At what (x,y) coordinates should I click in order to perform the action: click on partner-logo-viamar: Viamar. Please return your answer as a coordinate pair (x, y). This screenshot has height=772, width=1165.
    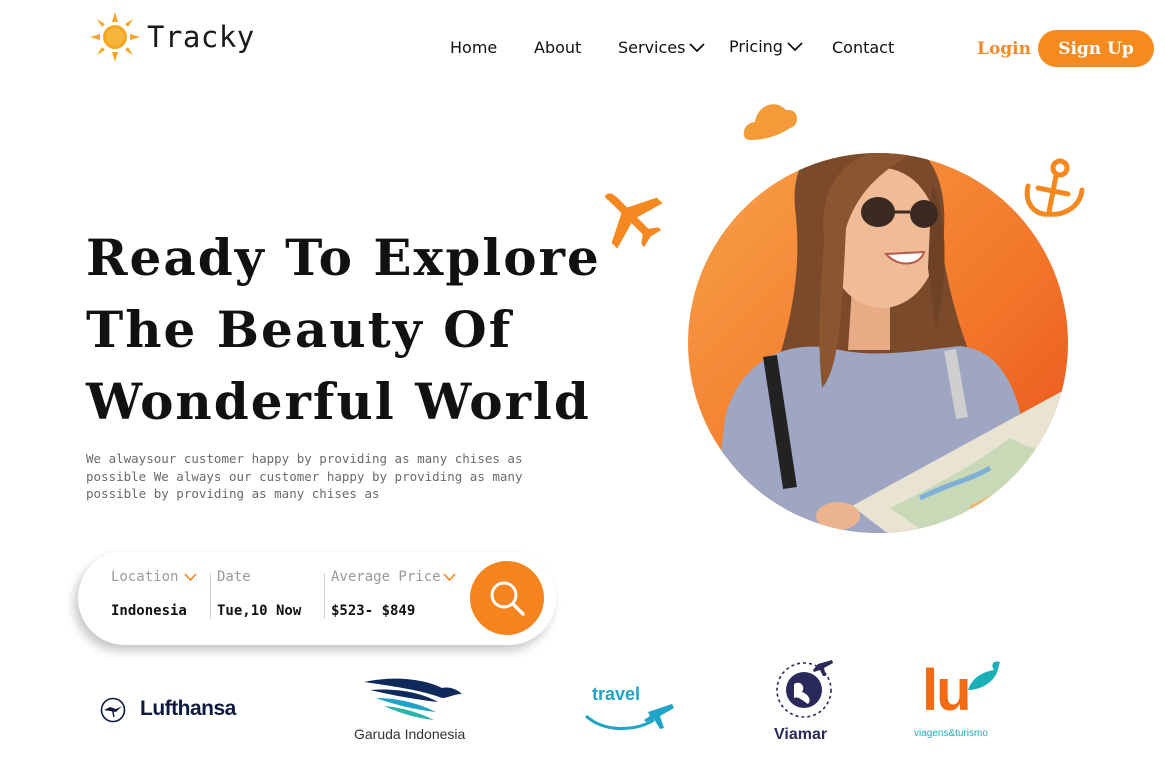
    Looking at the image, I should click on (805, 700).